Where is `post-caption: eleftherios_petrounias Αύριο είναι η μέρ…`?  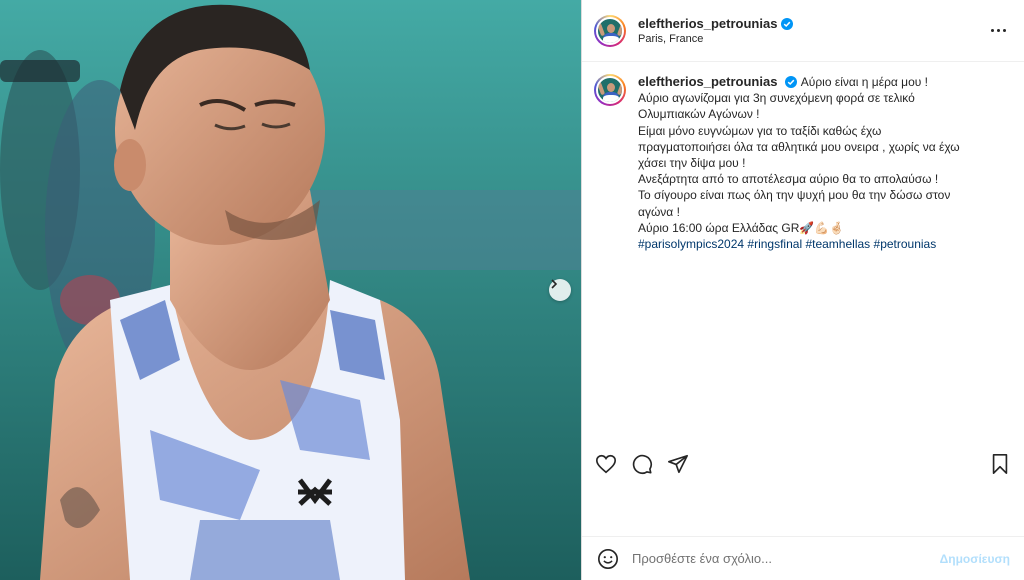 post-caption: eleftherios_petrounias Αύριο είναι η μέρ… is located at coordinates (803, 157).